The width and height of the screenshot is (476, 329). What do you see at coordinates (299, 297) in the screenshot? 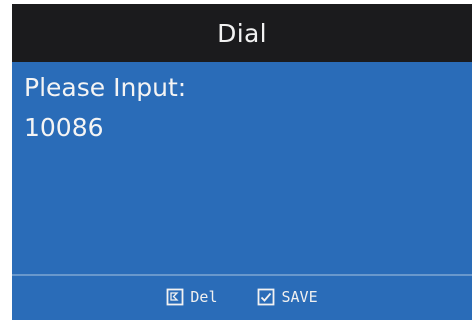
I see `save-label: SAVE` at bounding box center [299, 297].